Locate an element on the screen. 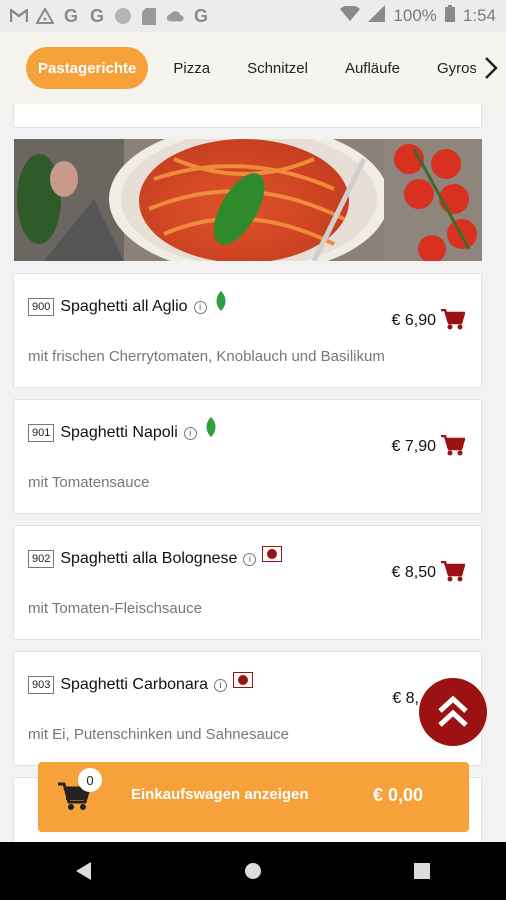 This screenshot has height=900, width=506. gmail-icon is located at coordinates (19, 16).